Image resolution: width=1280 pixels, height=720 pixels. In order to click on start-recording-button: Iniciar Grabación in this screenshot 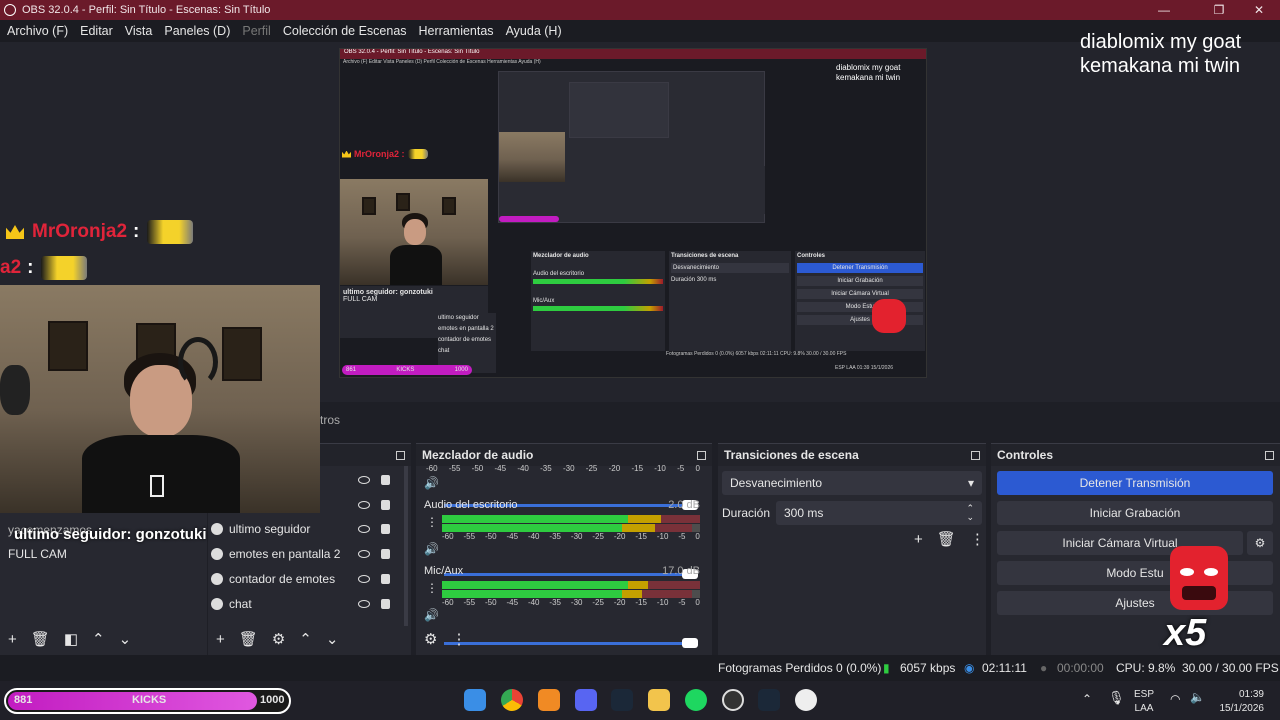, I will do `click(1135, 513)`.